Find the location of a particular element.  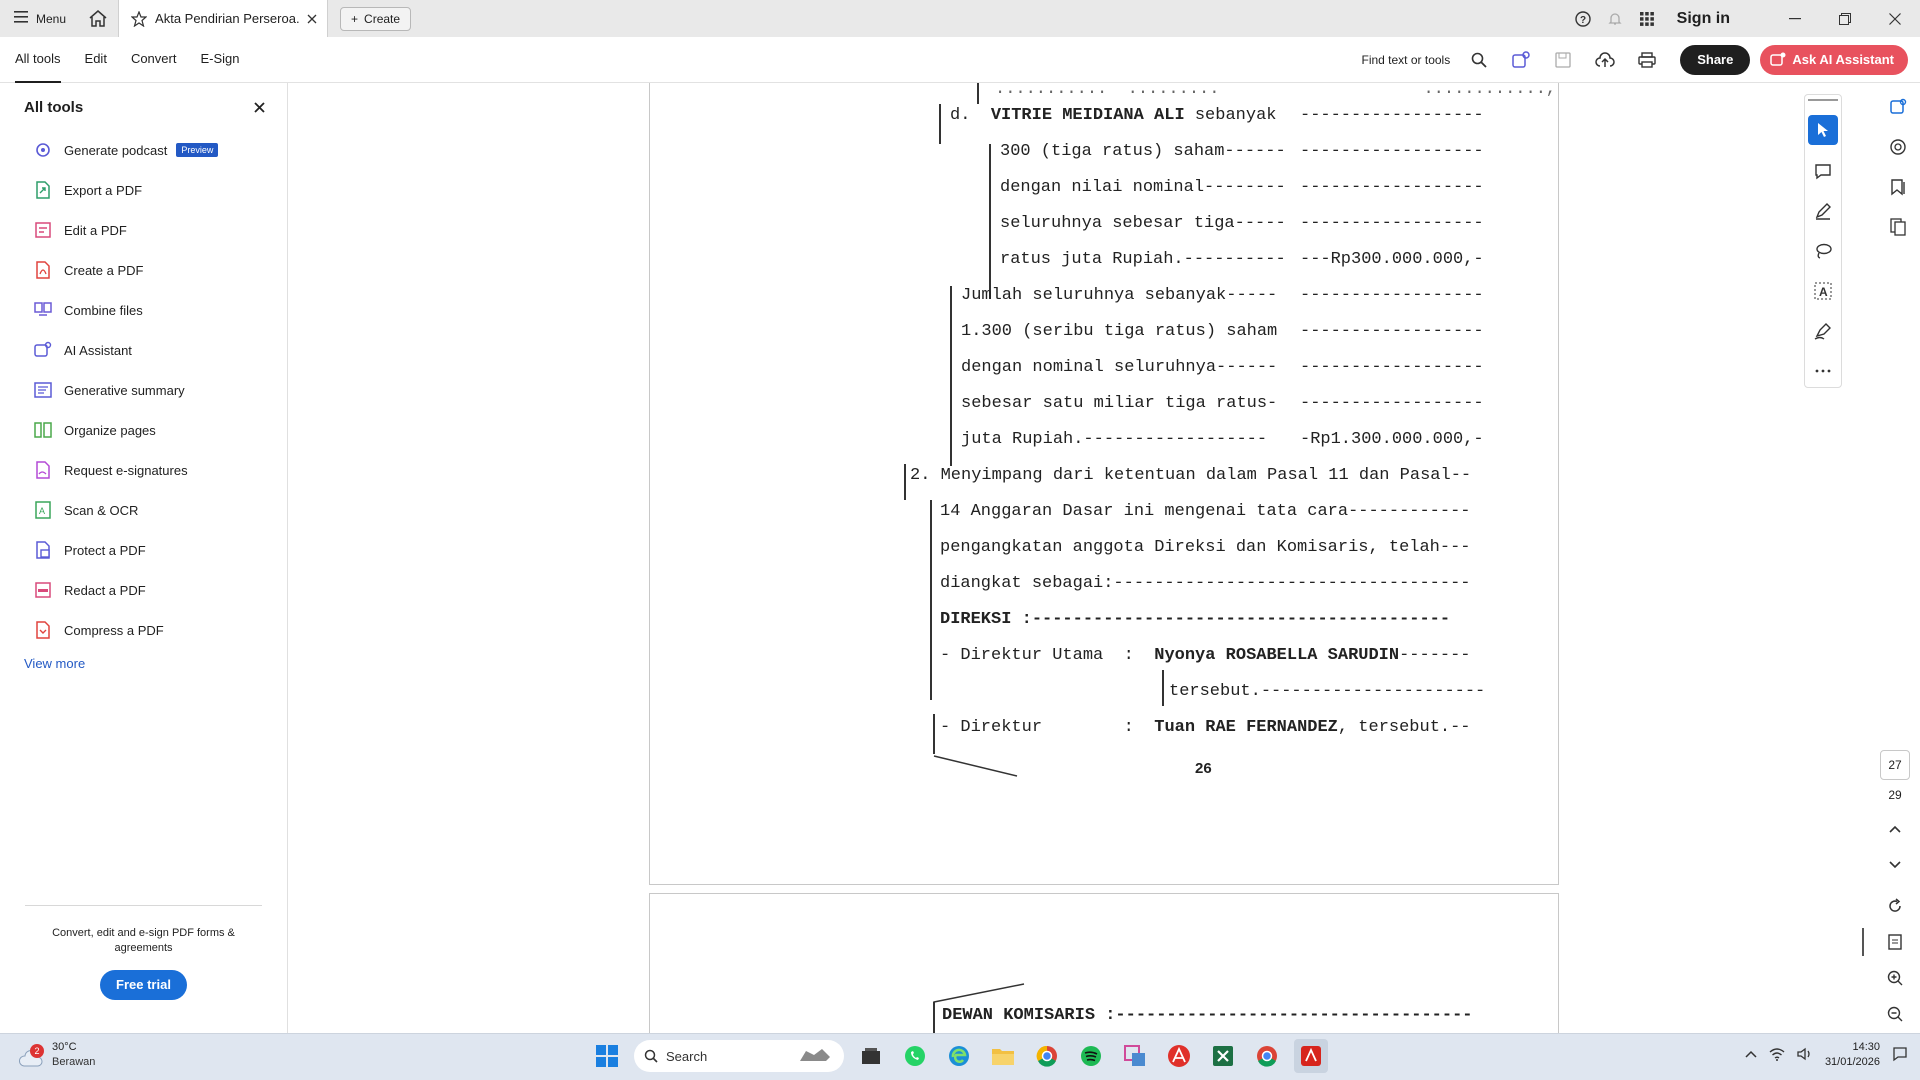

page-fit-button is located at coordinates (1895, 944).